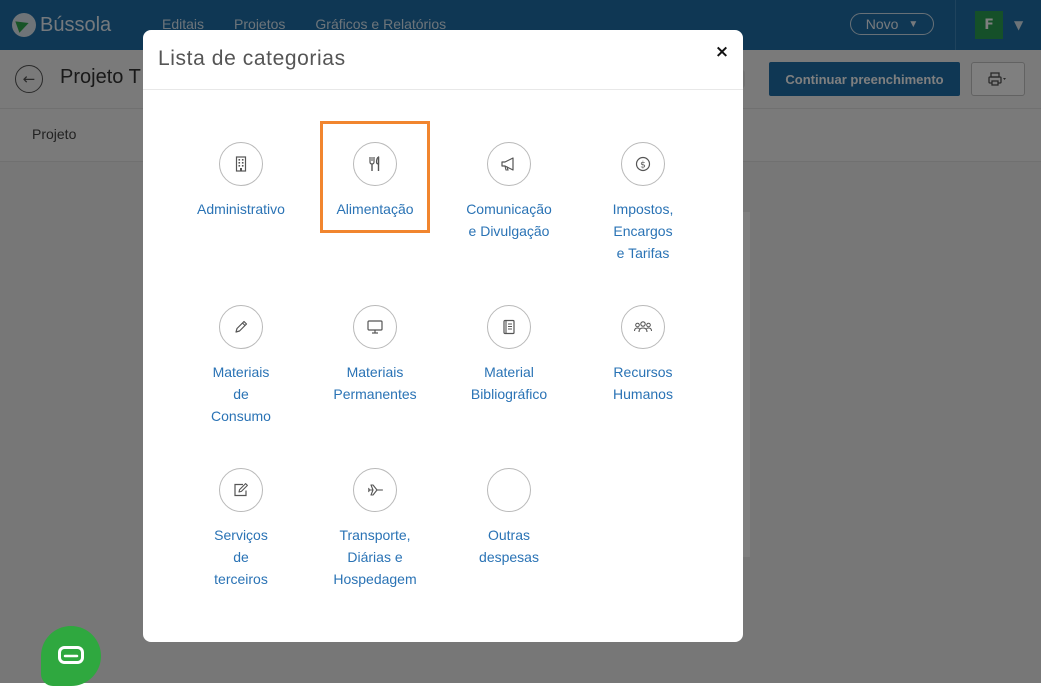 This screenshot has width=1041, height=686. I want to click on modal-header: Lista de categorias ×, so click(443, 60).